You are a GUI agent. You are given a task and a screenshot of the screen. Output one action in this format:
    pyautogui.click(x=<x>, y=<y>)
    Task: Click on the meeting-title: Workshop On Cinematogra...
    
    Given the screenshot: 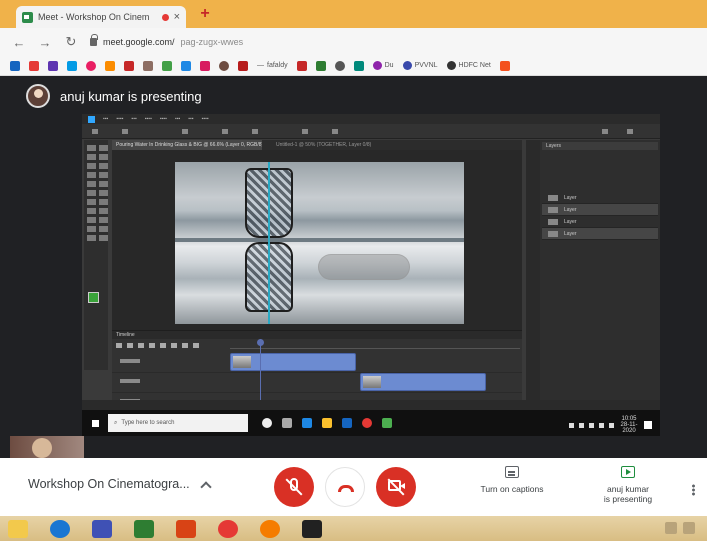 What is the action you would take?
    pyautogui.click(x=109, y=484)
    